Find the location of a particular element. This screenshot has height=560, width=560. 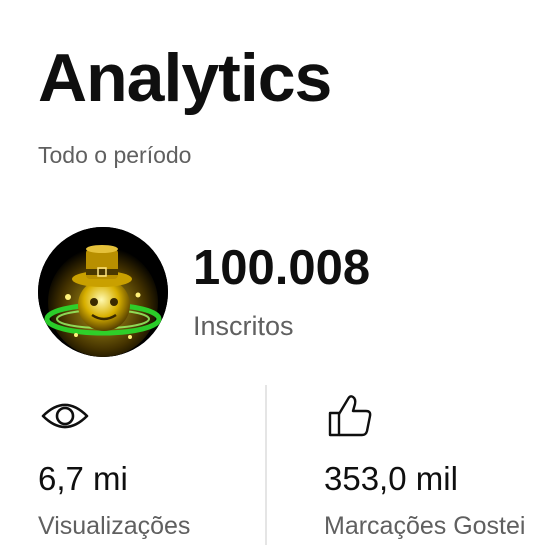

channel-avatar is located at coordinates (103, 292).